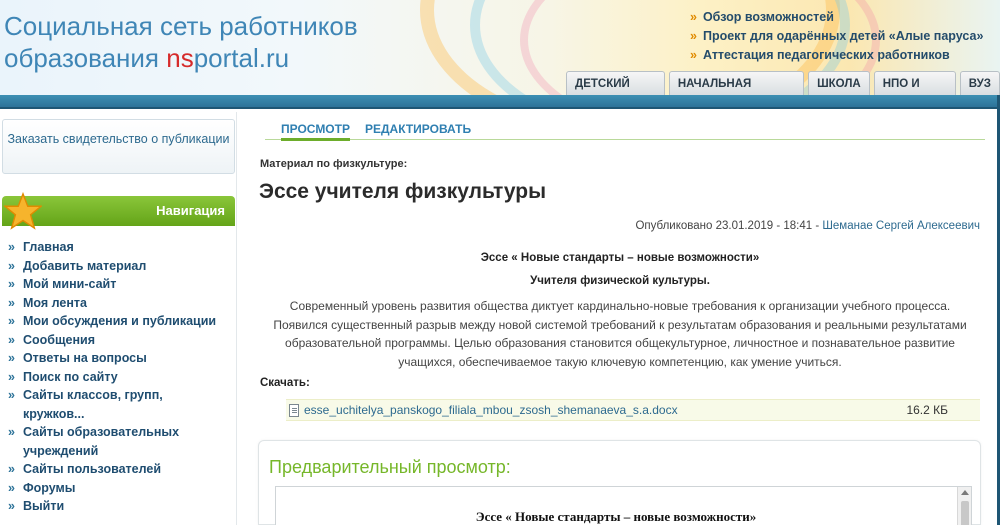  Describe the element at coordinates (23, 211) in the screenshot. I see `star-icon` at that location.